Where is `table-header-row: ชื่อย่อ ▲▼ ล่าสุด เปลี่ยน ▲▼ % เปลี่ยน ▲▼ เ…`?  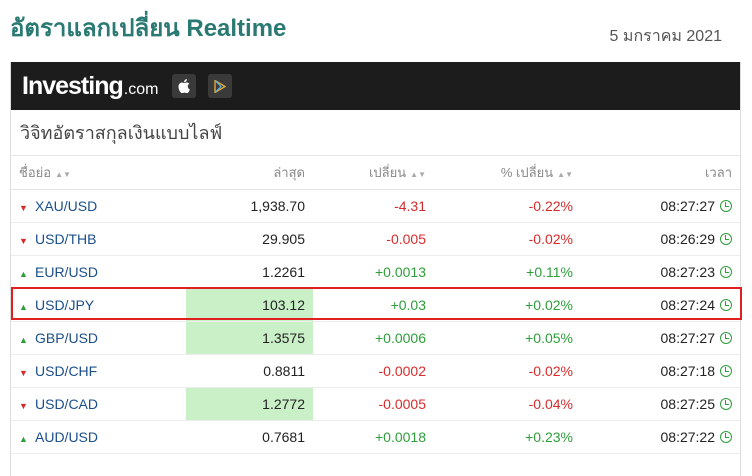 table-header-row: ชื่อย่อ ▲▼ ล่าสุด เปลี่ยน ▲▼ % เปลี่ยน ▲▼ เ… is located at coordinates (375, 173).